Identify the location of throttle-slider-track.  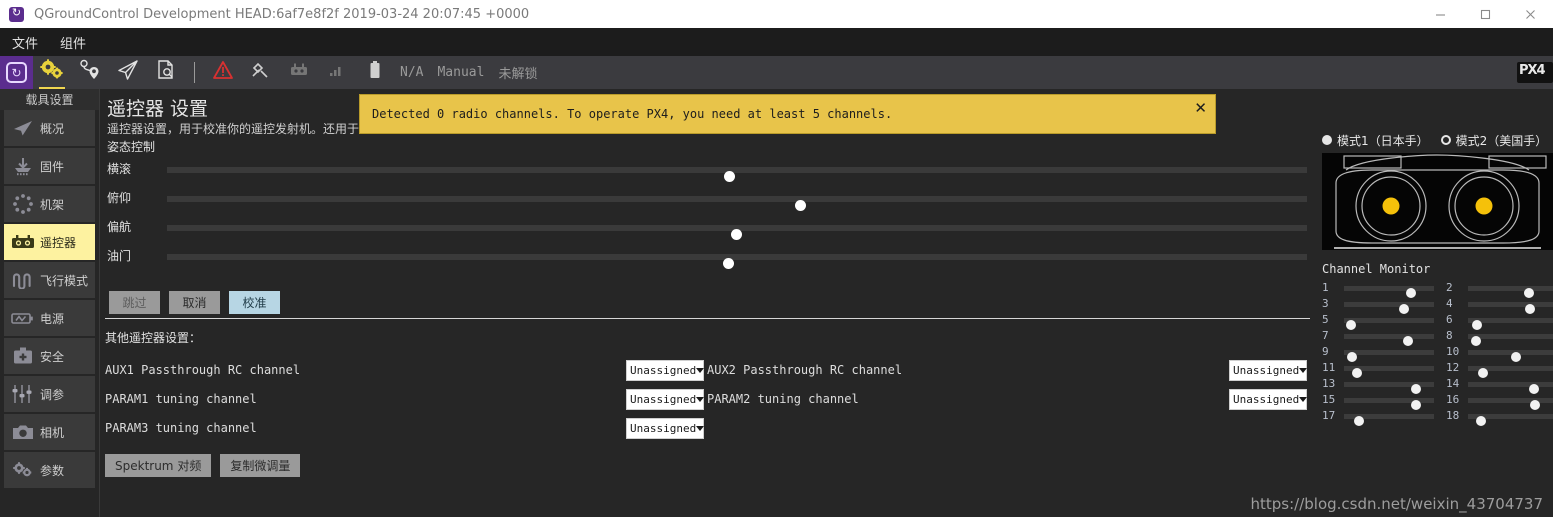
(737, 261).